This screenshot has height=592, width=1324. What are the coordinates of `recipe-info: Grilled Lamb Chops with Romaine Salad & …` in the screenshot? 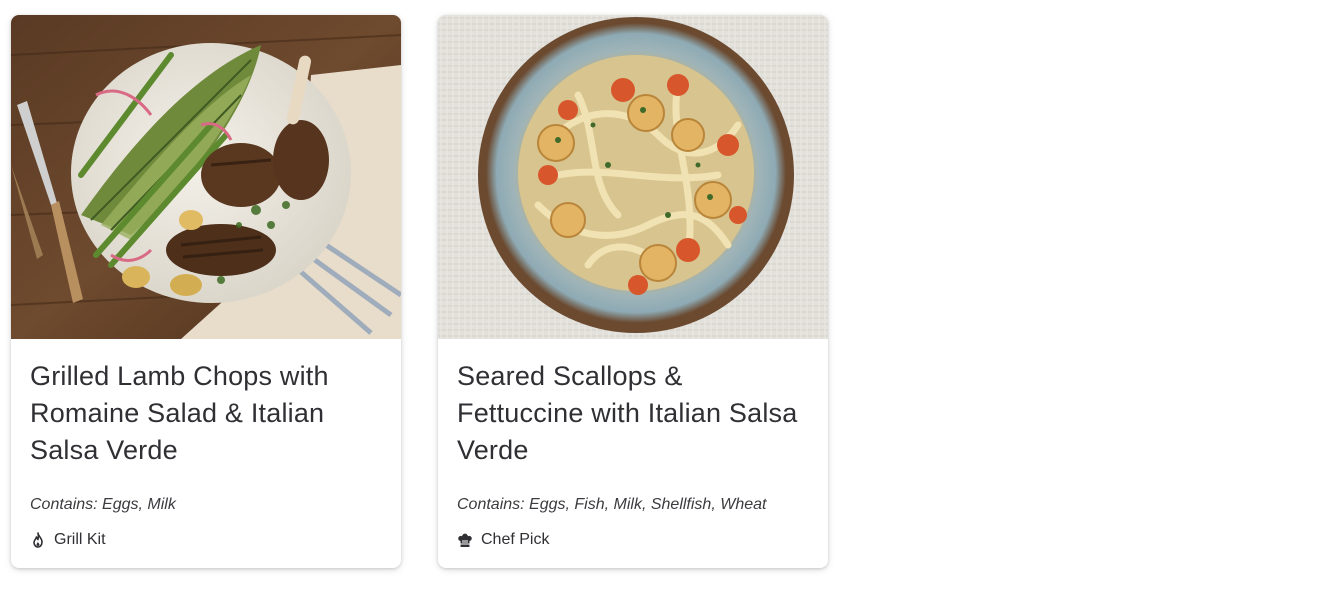 It's located at (206, 444).